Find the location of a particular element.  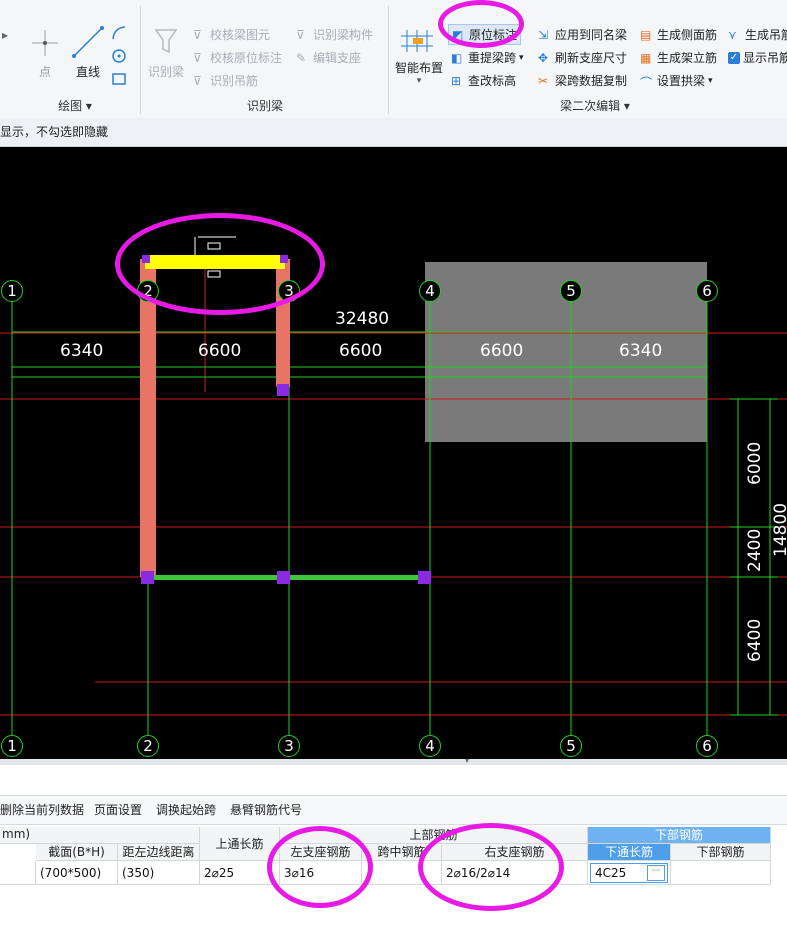

identify-hanger-button: ⊽ 识别吊筋 is located at coordinates (225, 80).